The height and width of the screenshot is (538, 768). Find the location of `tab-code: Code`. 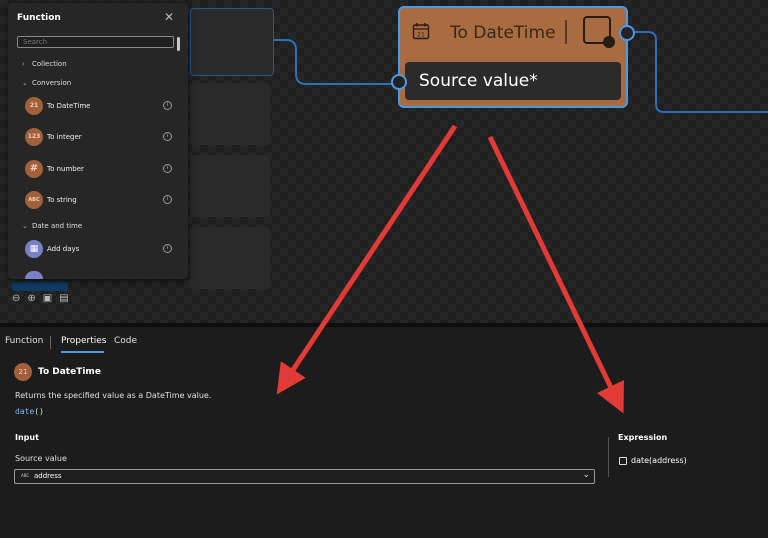

tab-code: Code is located at coordinates (125, 341).